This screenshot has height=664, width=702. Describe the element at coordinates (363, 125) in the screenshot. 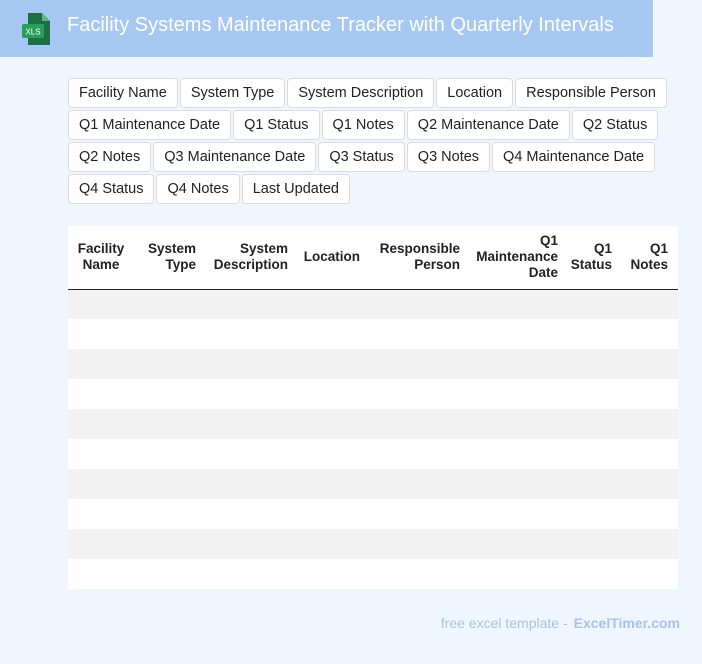

I see `column-chip: Q1 Notes` at that location.